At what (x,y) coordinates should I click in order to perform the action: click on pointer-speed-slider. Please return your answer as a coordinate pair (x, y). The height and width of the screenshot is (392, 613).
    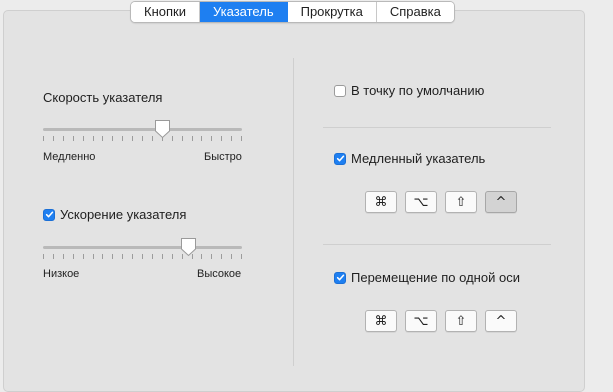
    Looking at the image, I should click on (142, 135).